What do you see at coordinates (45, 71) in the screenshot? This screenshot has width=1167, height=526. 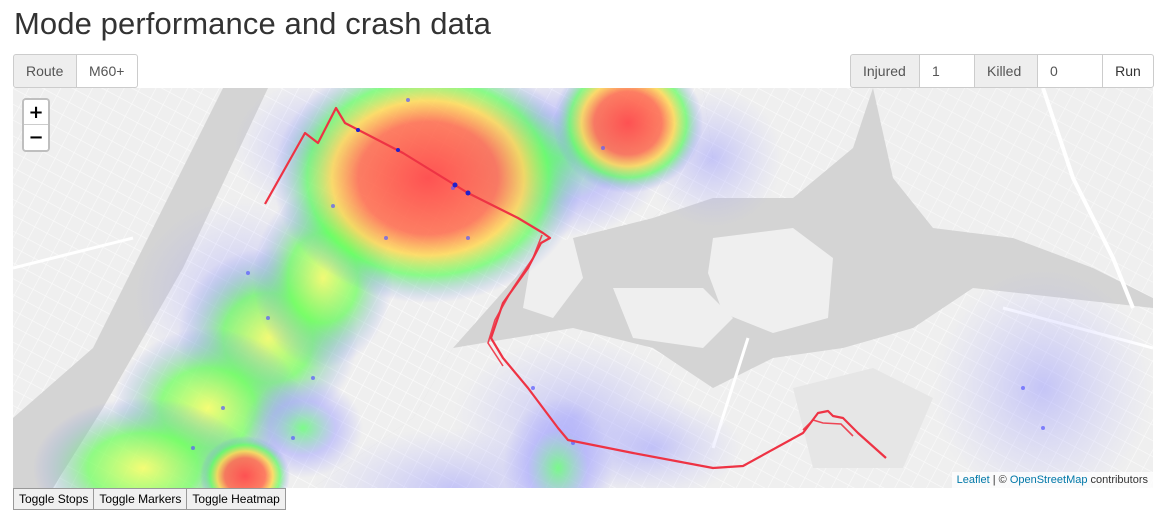 I see `route-label: Route` at bounding box center [45, 71].